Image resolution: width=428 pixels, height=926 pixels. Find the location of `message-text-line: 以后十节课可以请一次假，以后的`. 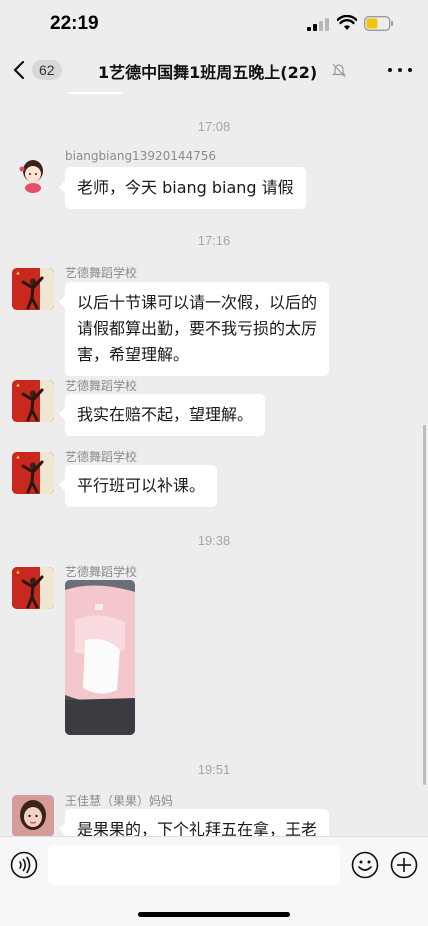

message-text-line: 以后十节课可以请一次假，以后的 is located at coordinates (197, 302).